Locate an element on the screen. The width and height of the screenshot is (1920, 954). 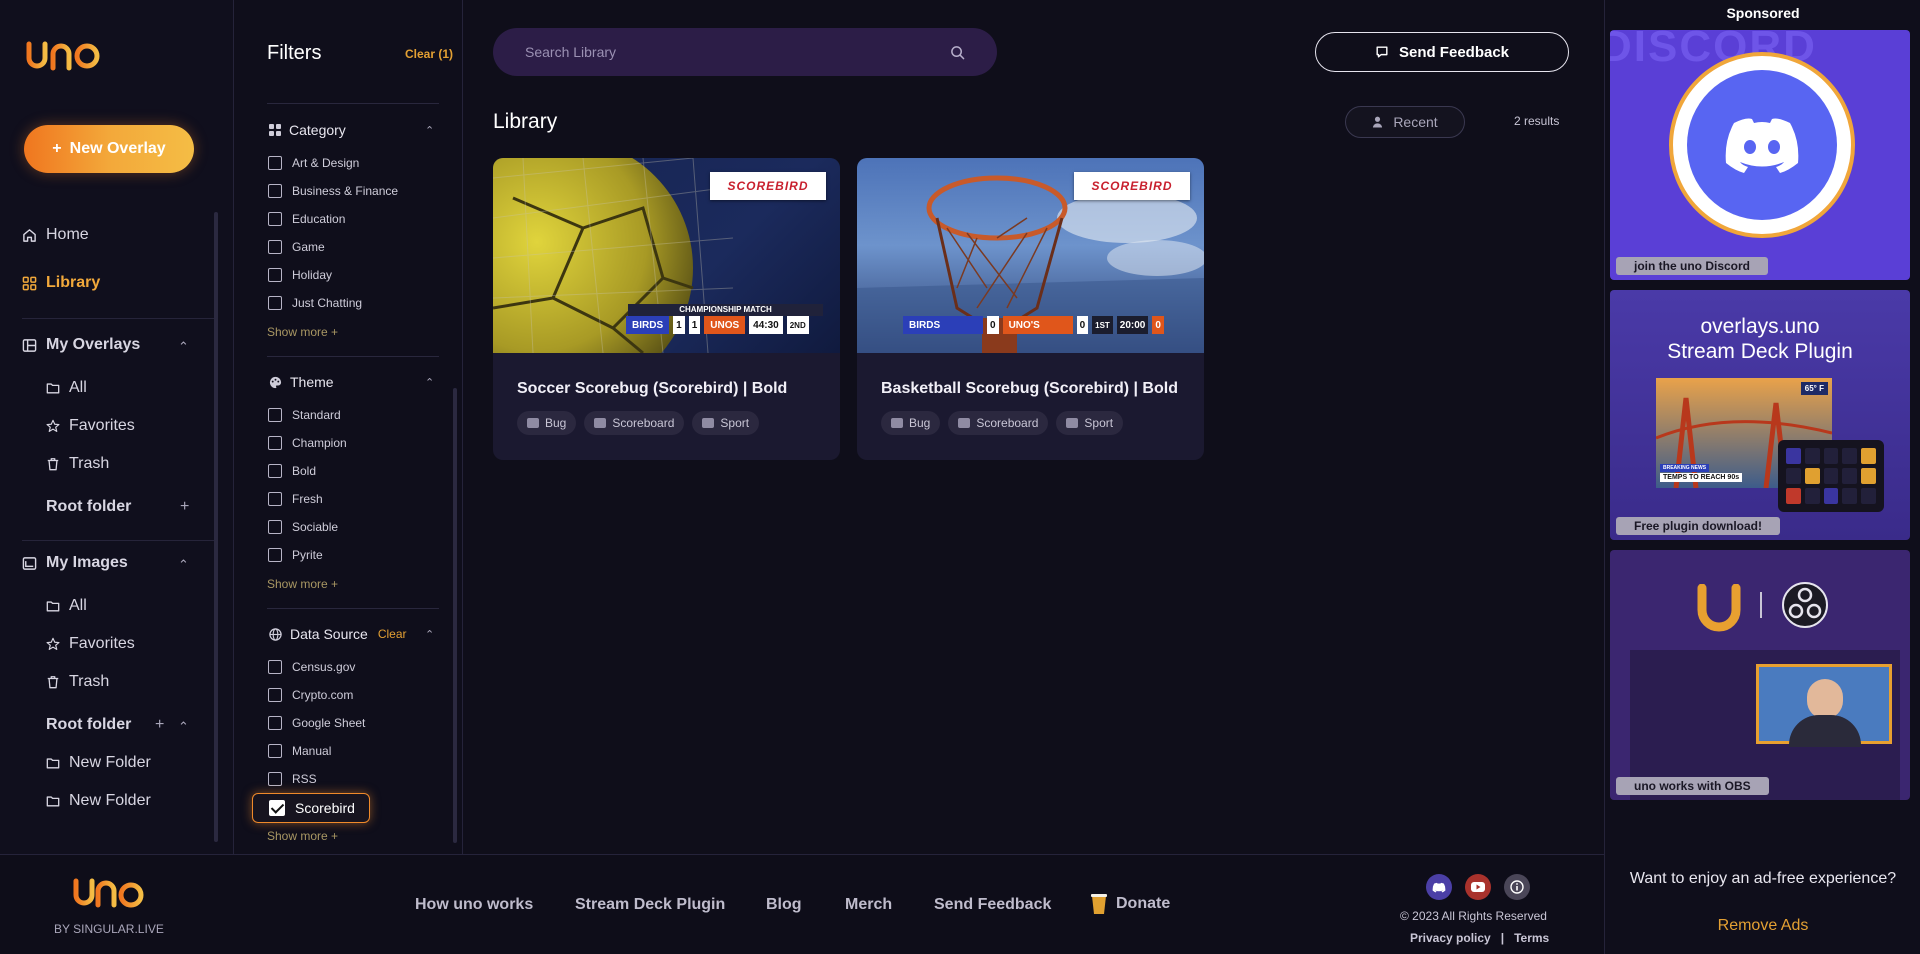
remove-ads-link: Remove Ads is located at coordinates (1762, 926).